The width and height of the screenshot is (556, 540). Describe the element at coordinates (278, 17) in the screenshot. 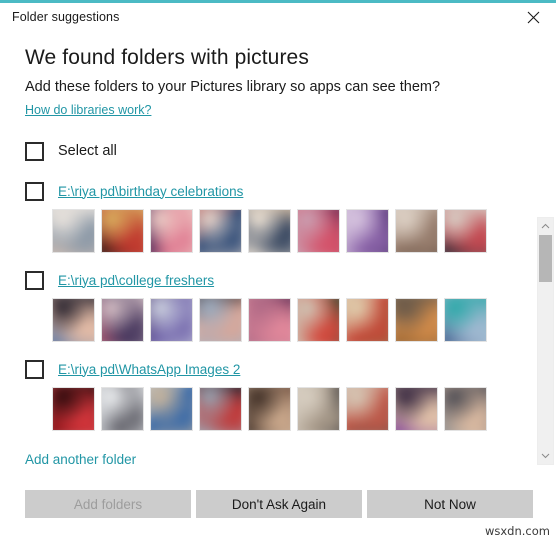

I see `title-bar: Folder suggestions` at that location.